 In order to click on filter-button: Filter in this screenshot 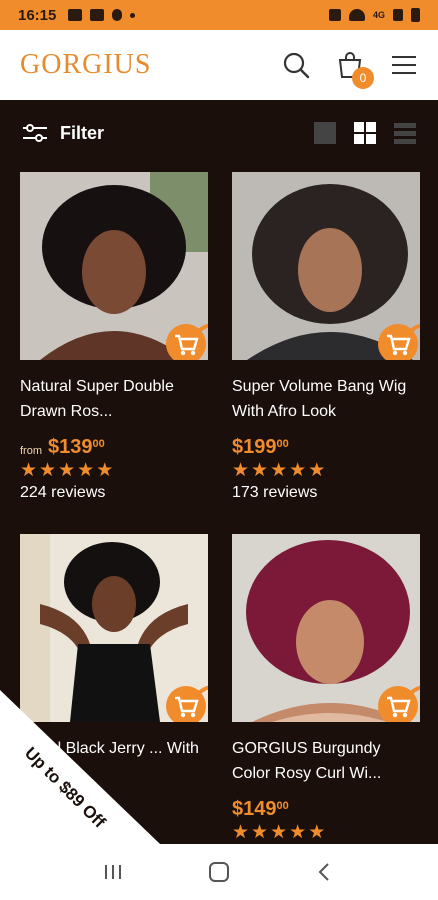, I will do `click(63, 133)`.